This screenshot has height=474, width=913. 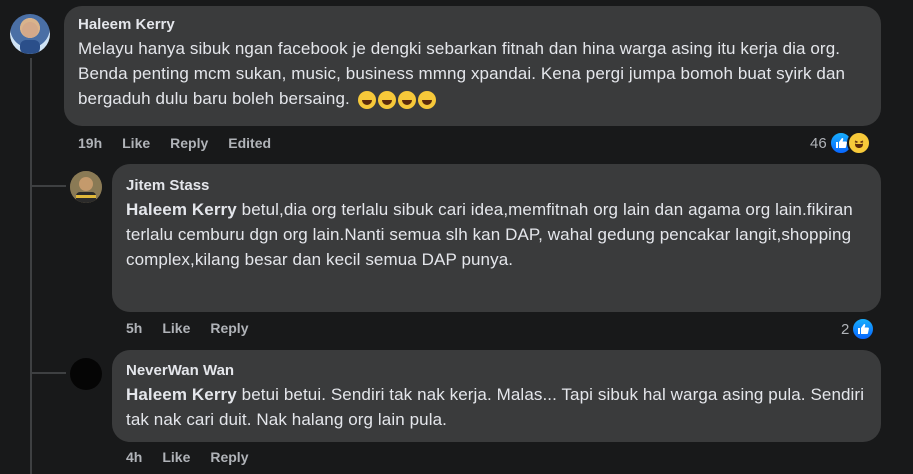 I want to click on edited-label: Edited, so click(x=250, y=143).